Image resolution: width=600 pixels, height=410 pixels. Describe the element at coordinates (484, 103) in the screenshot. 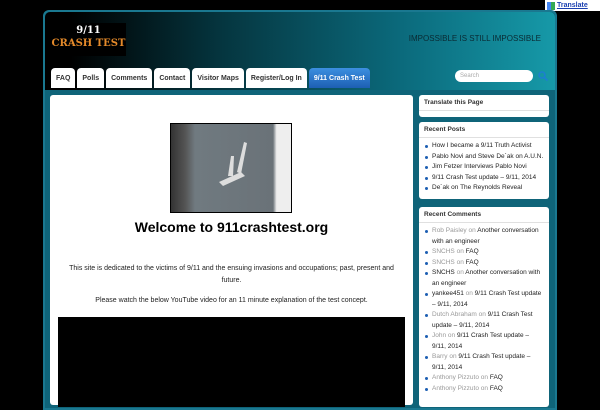

I see `widget-title: Translate this Page` at that location.